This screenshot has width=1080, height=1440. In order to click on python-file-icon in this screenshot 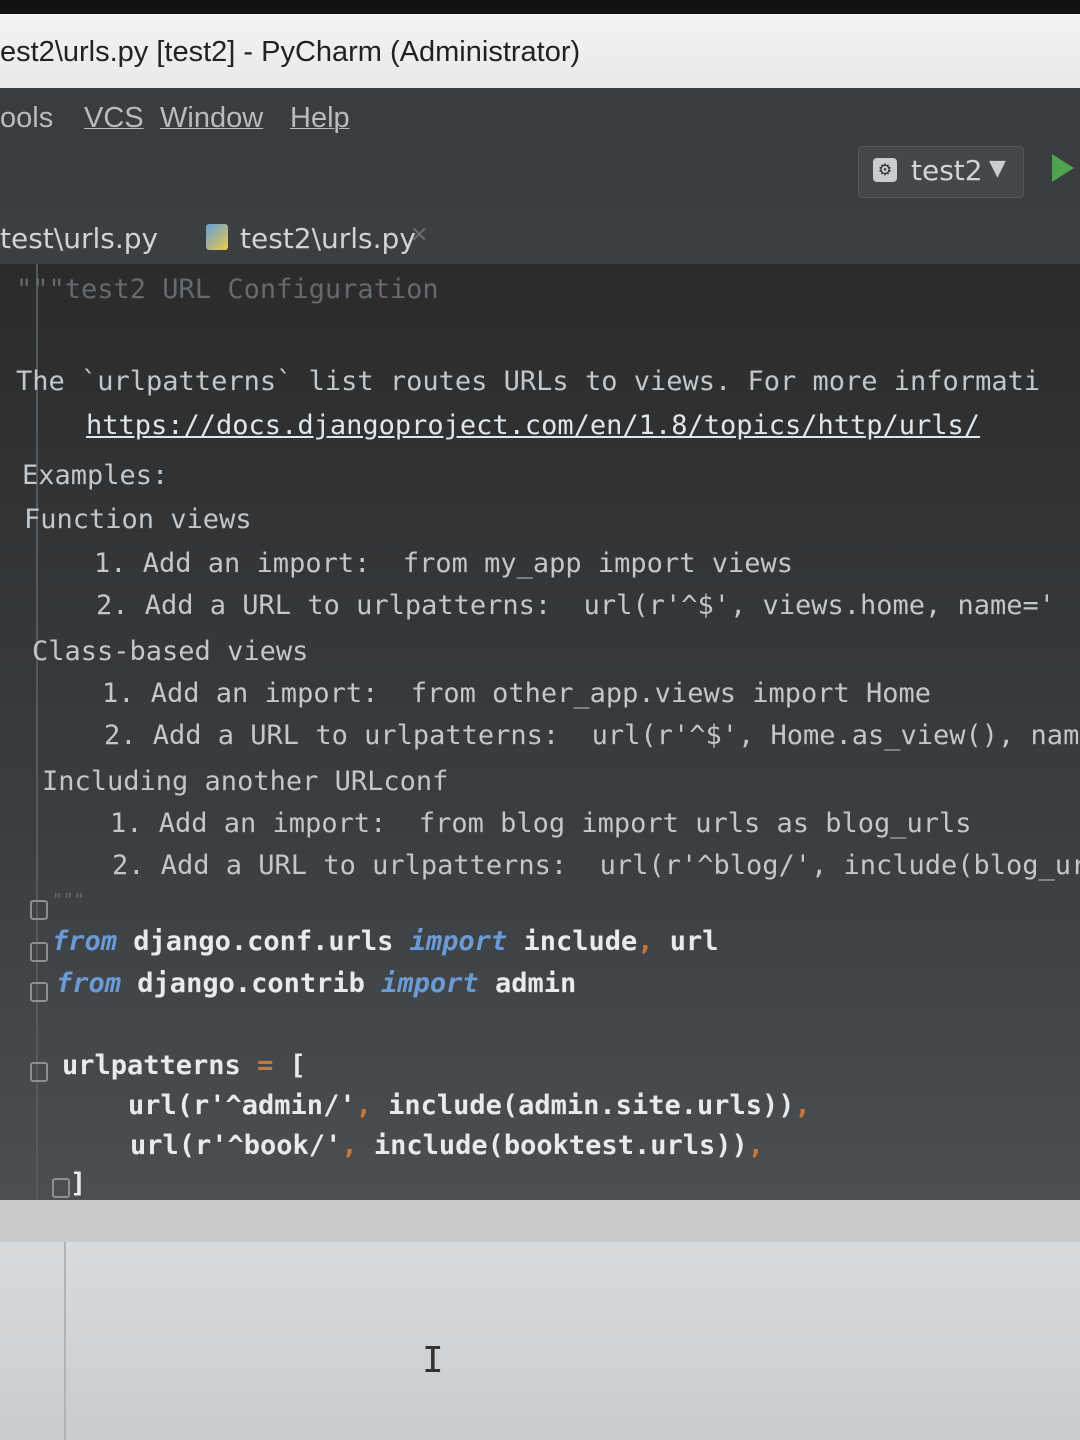, I will do `click(217, 237)`.